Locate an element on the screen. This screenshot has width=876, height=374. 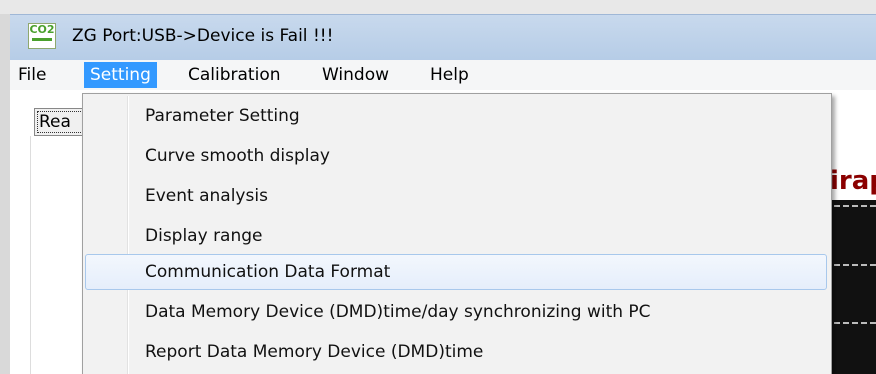
menu-help: Help is located at coordinates (449, 75).